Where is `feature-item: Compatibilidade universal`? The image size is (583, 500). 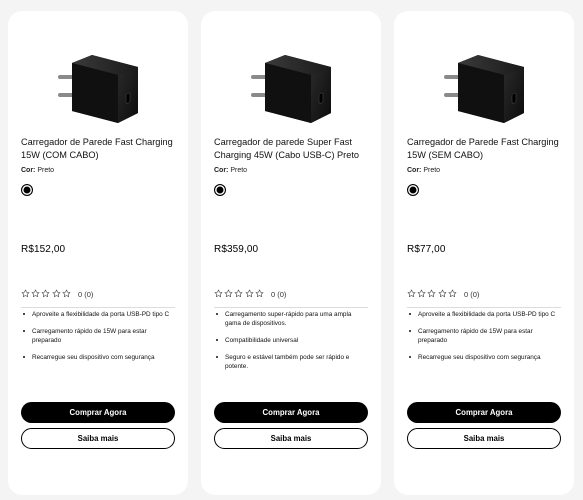
feature-item: Compatibilidade universal is located at coordinates (289, 340).